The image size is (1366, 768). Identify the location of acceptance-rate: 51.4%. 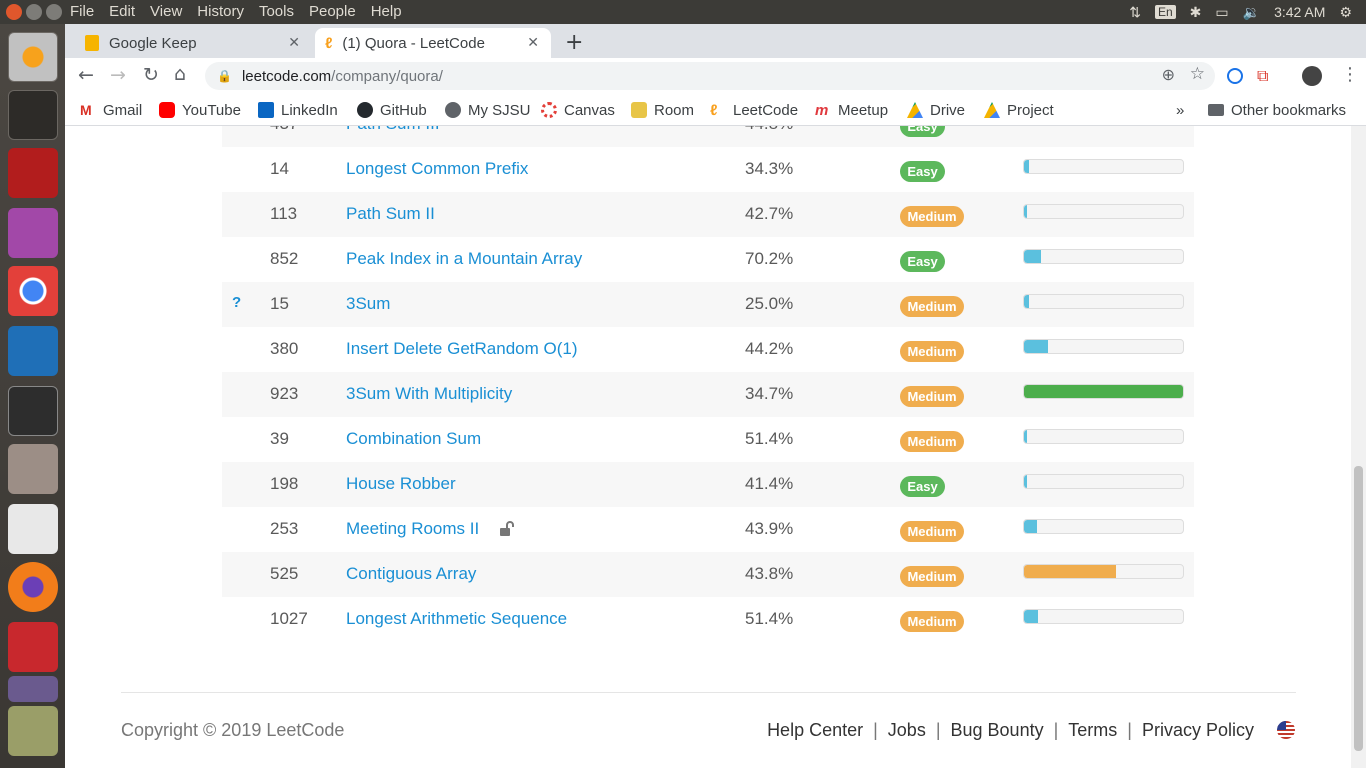
(769, 438).